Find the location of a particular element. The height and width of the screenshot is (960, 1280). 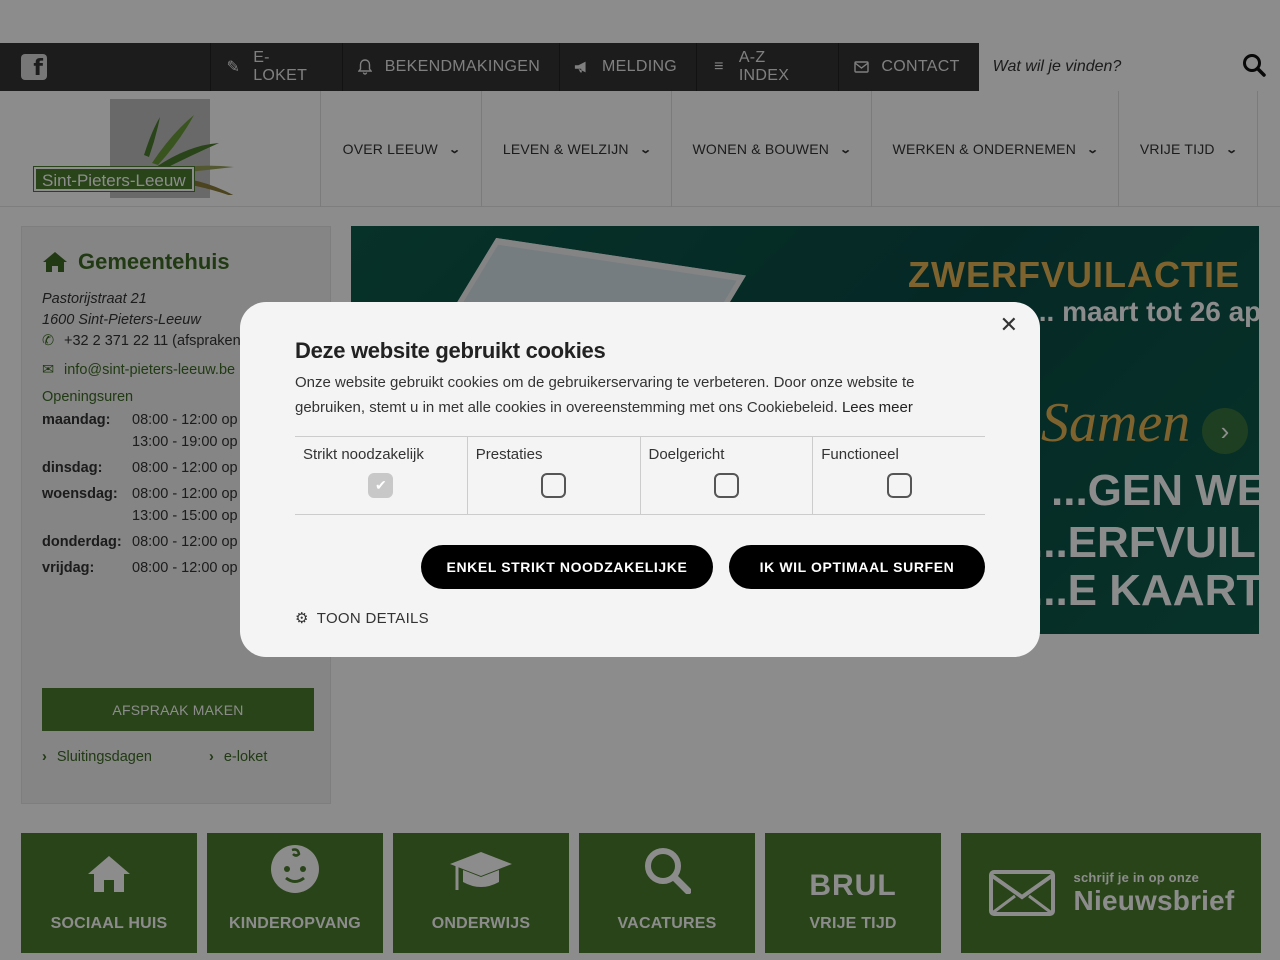

category-doelgericht: Doelgericht is located at coordinates (726, 475).